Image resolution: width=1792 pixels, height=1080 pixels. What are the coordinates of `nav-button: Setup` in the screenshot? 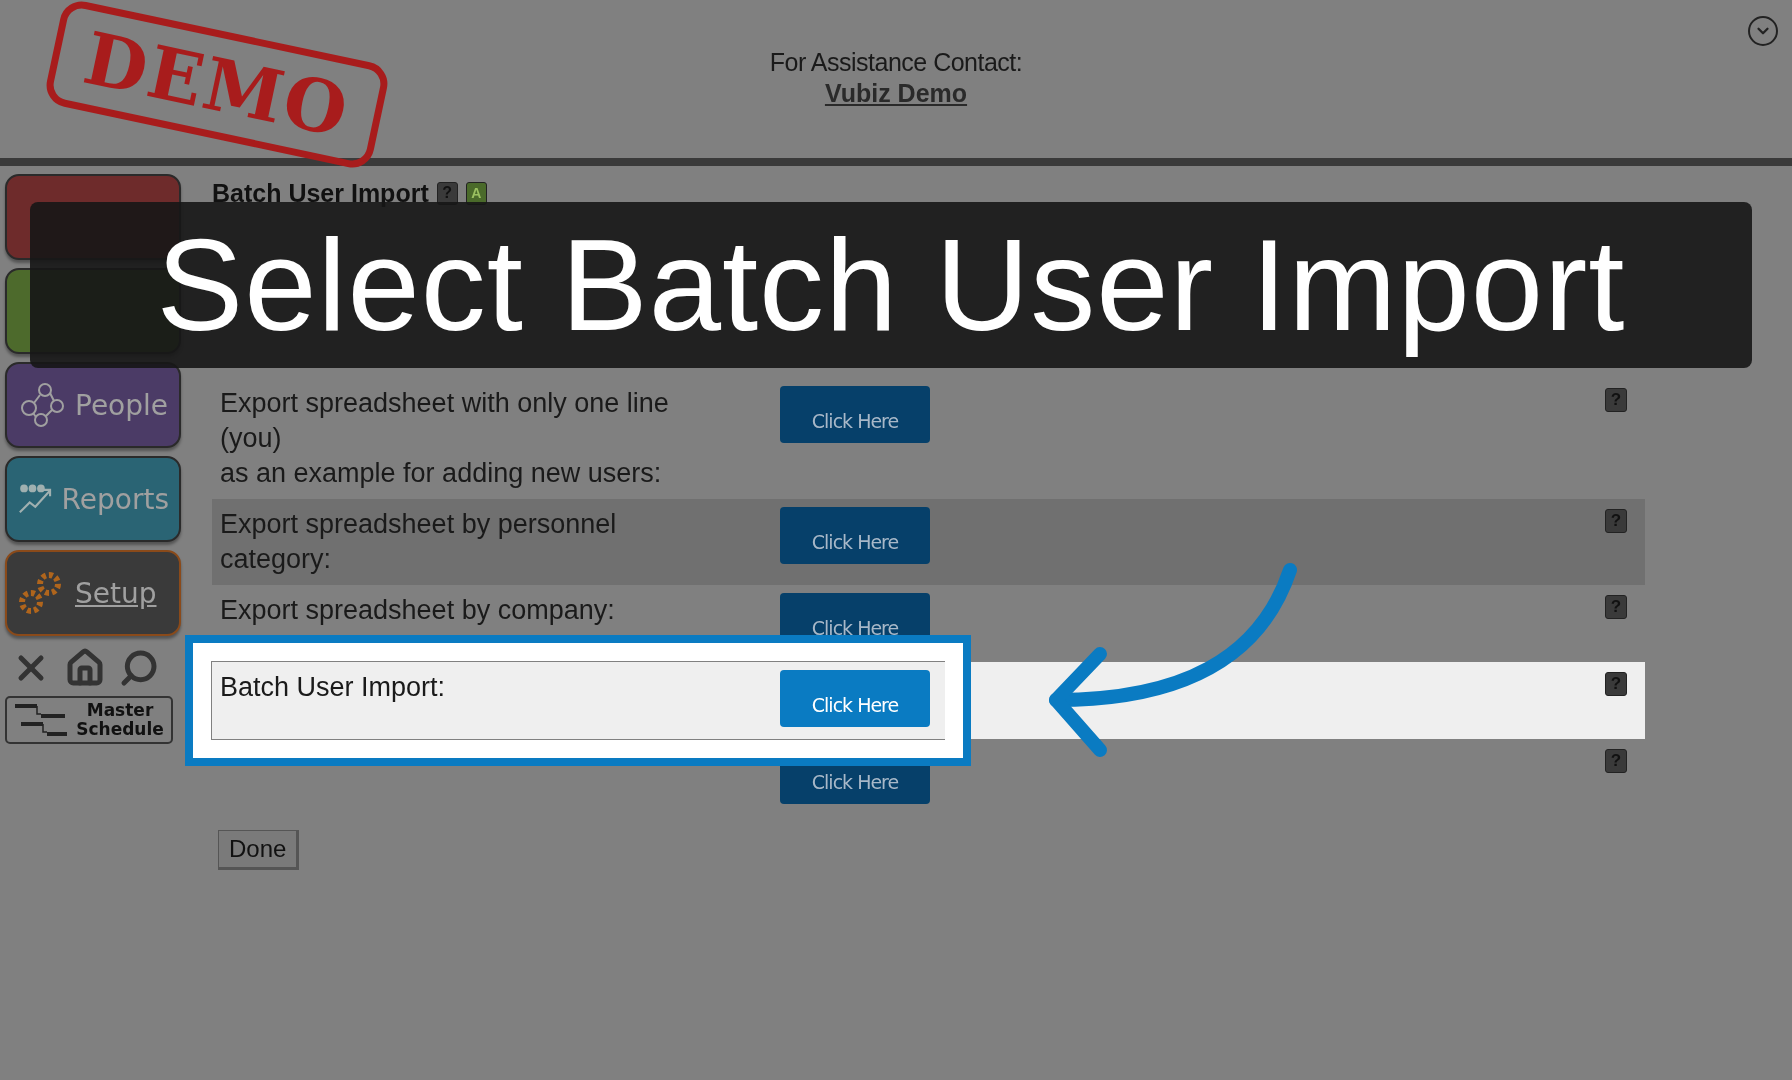 It's located at (93, 593).